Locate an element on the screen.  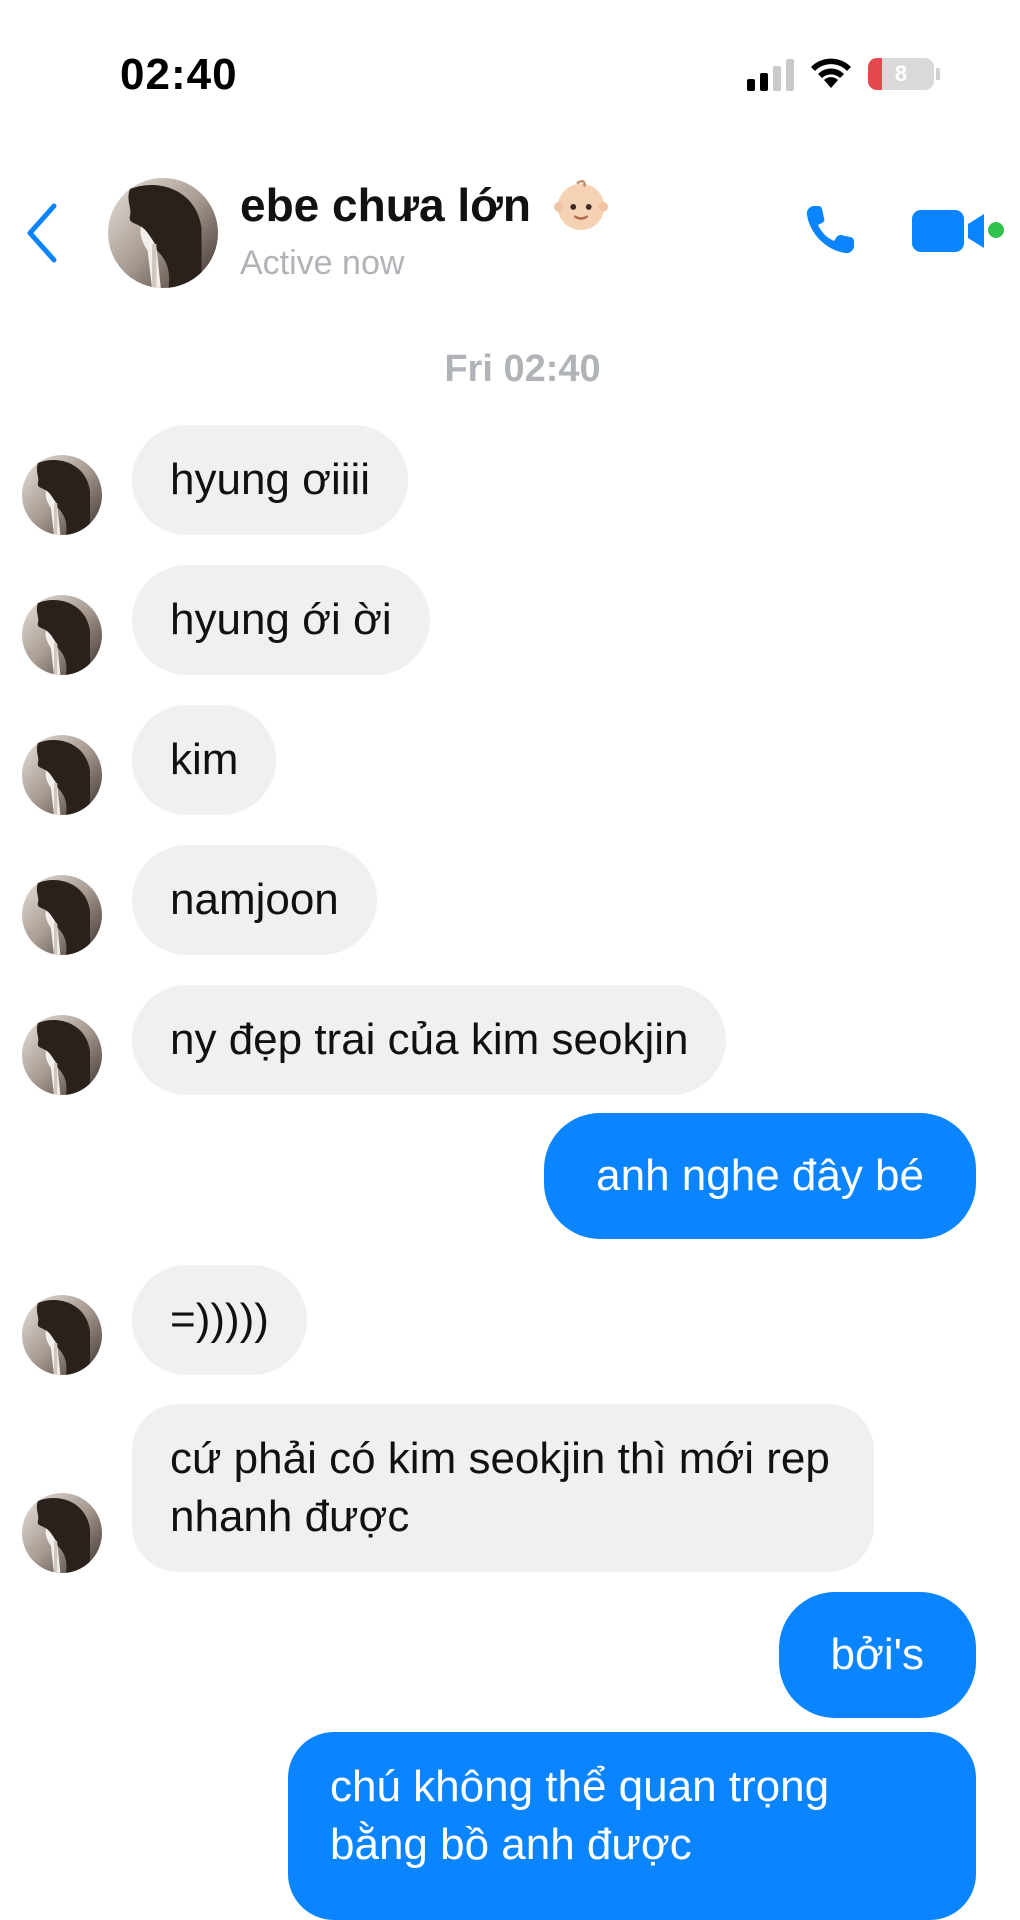
phone-icon is located at coordinates (830, 230).